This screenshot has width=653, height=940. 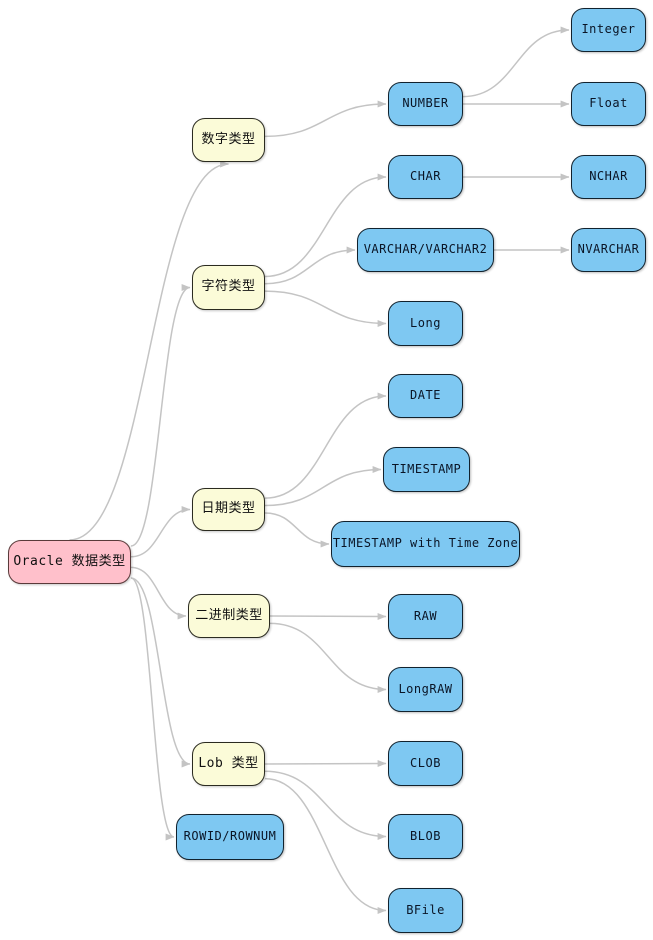 I want to click on edge-root-to-lobtype, so click(x=160, y=672).